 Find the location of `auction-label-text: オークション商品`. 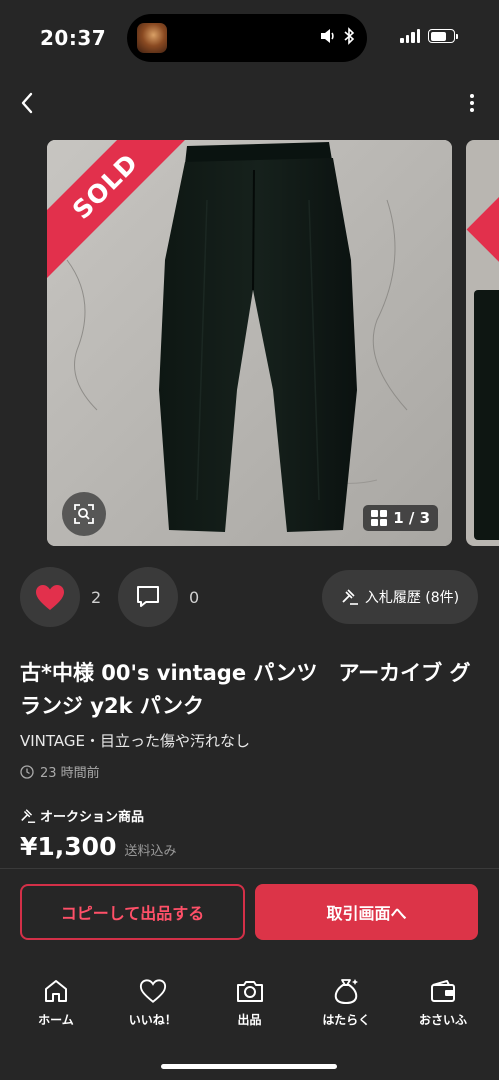

auction-label-text: オークション商品 is located at coordinates (92, 817).